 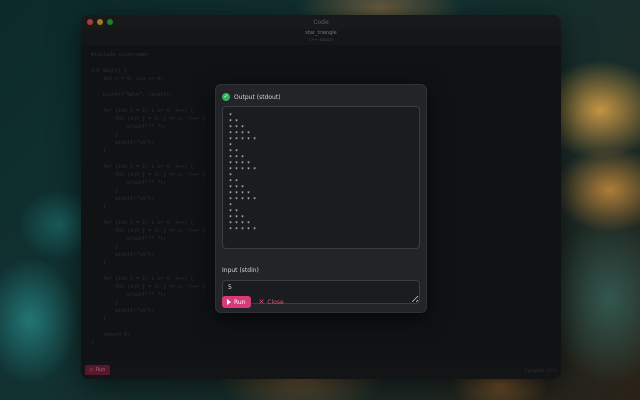 I want to click on input-header: Input (stdin), so click(x=321, y=266).